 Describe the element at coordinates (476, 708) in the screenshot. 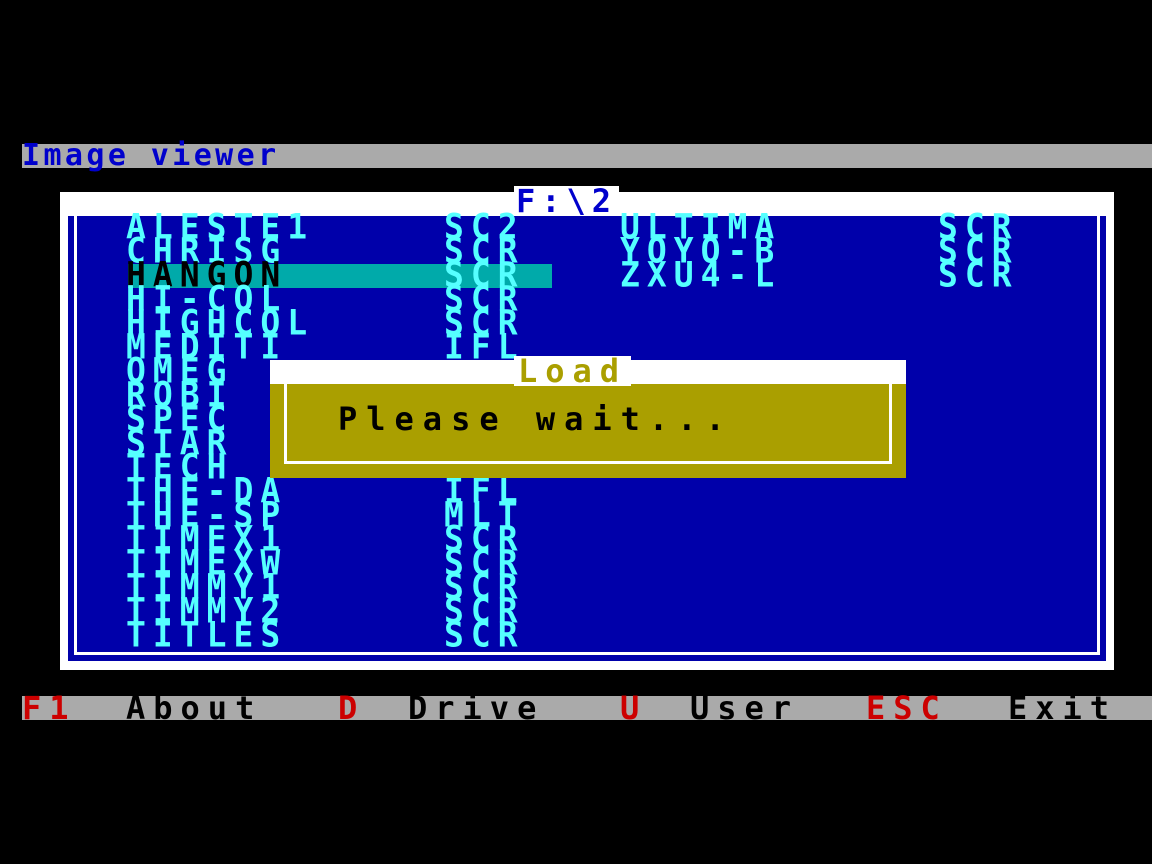

I see `hotkey-d-label: Drive` at that location.